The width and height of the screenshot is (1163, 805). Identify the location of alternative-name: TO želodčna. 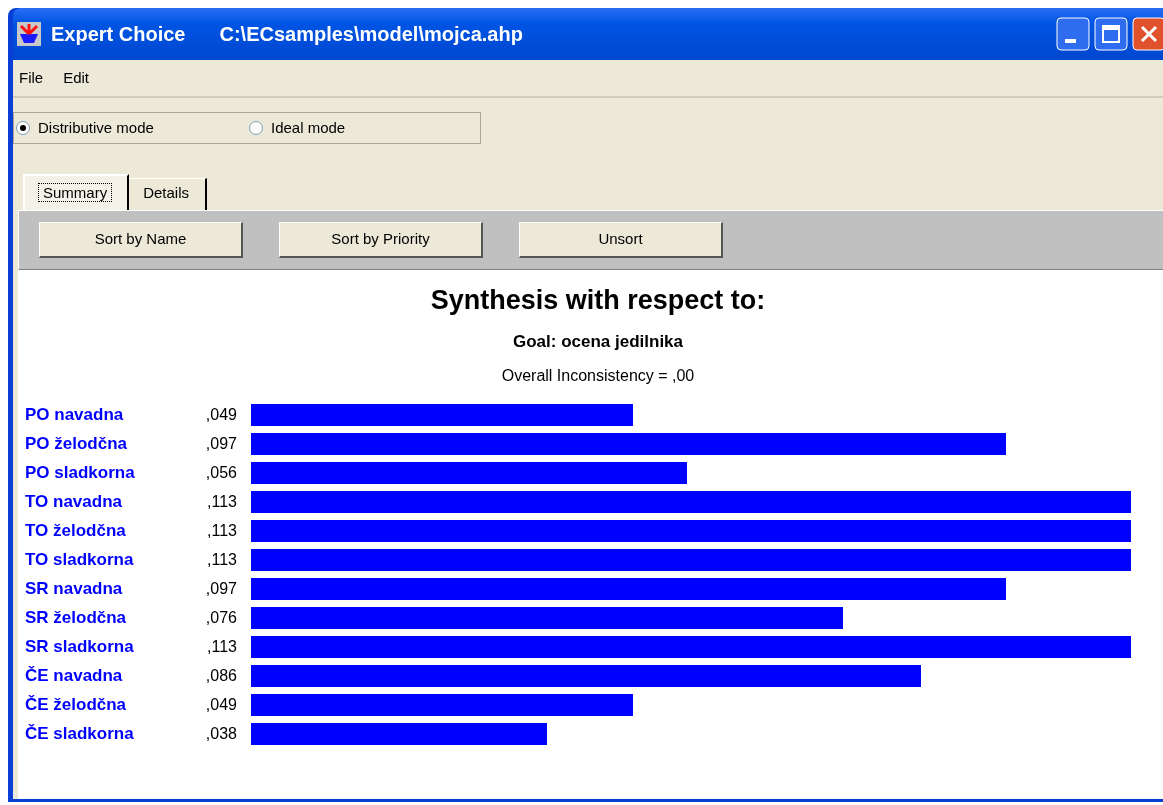
(76, 530).